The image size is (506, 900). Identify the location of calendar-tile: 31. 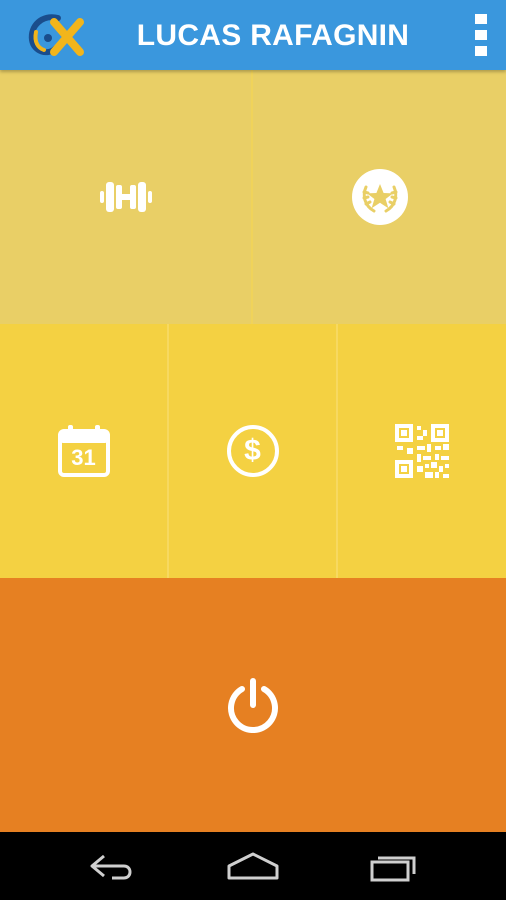
(83, 451).